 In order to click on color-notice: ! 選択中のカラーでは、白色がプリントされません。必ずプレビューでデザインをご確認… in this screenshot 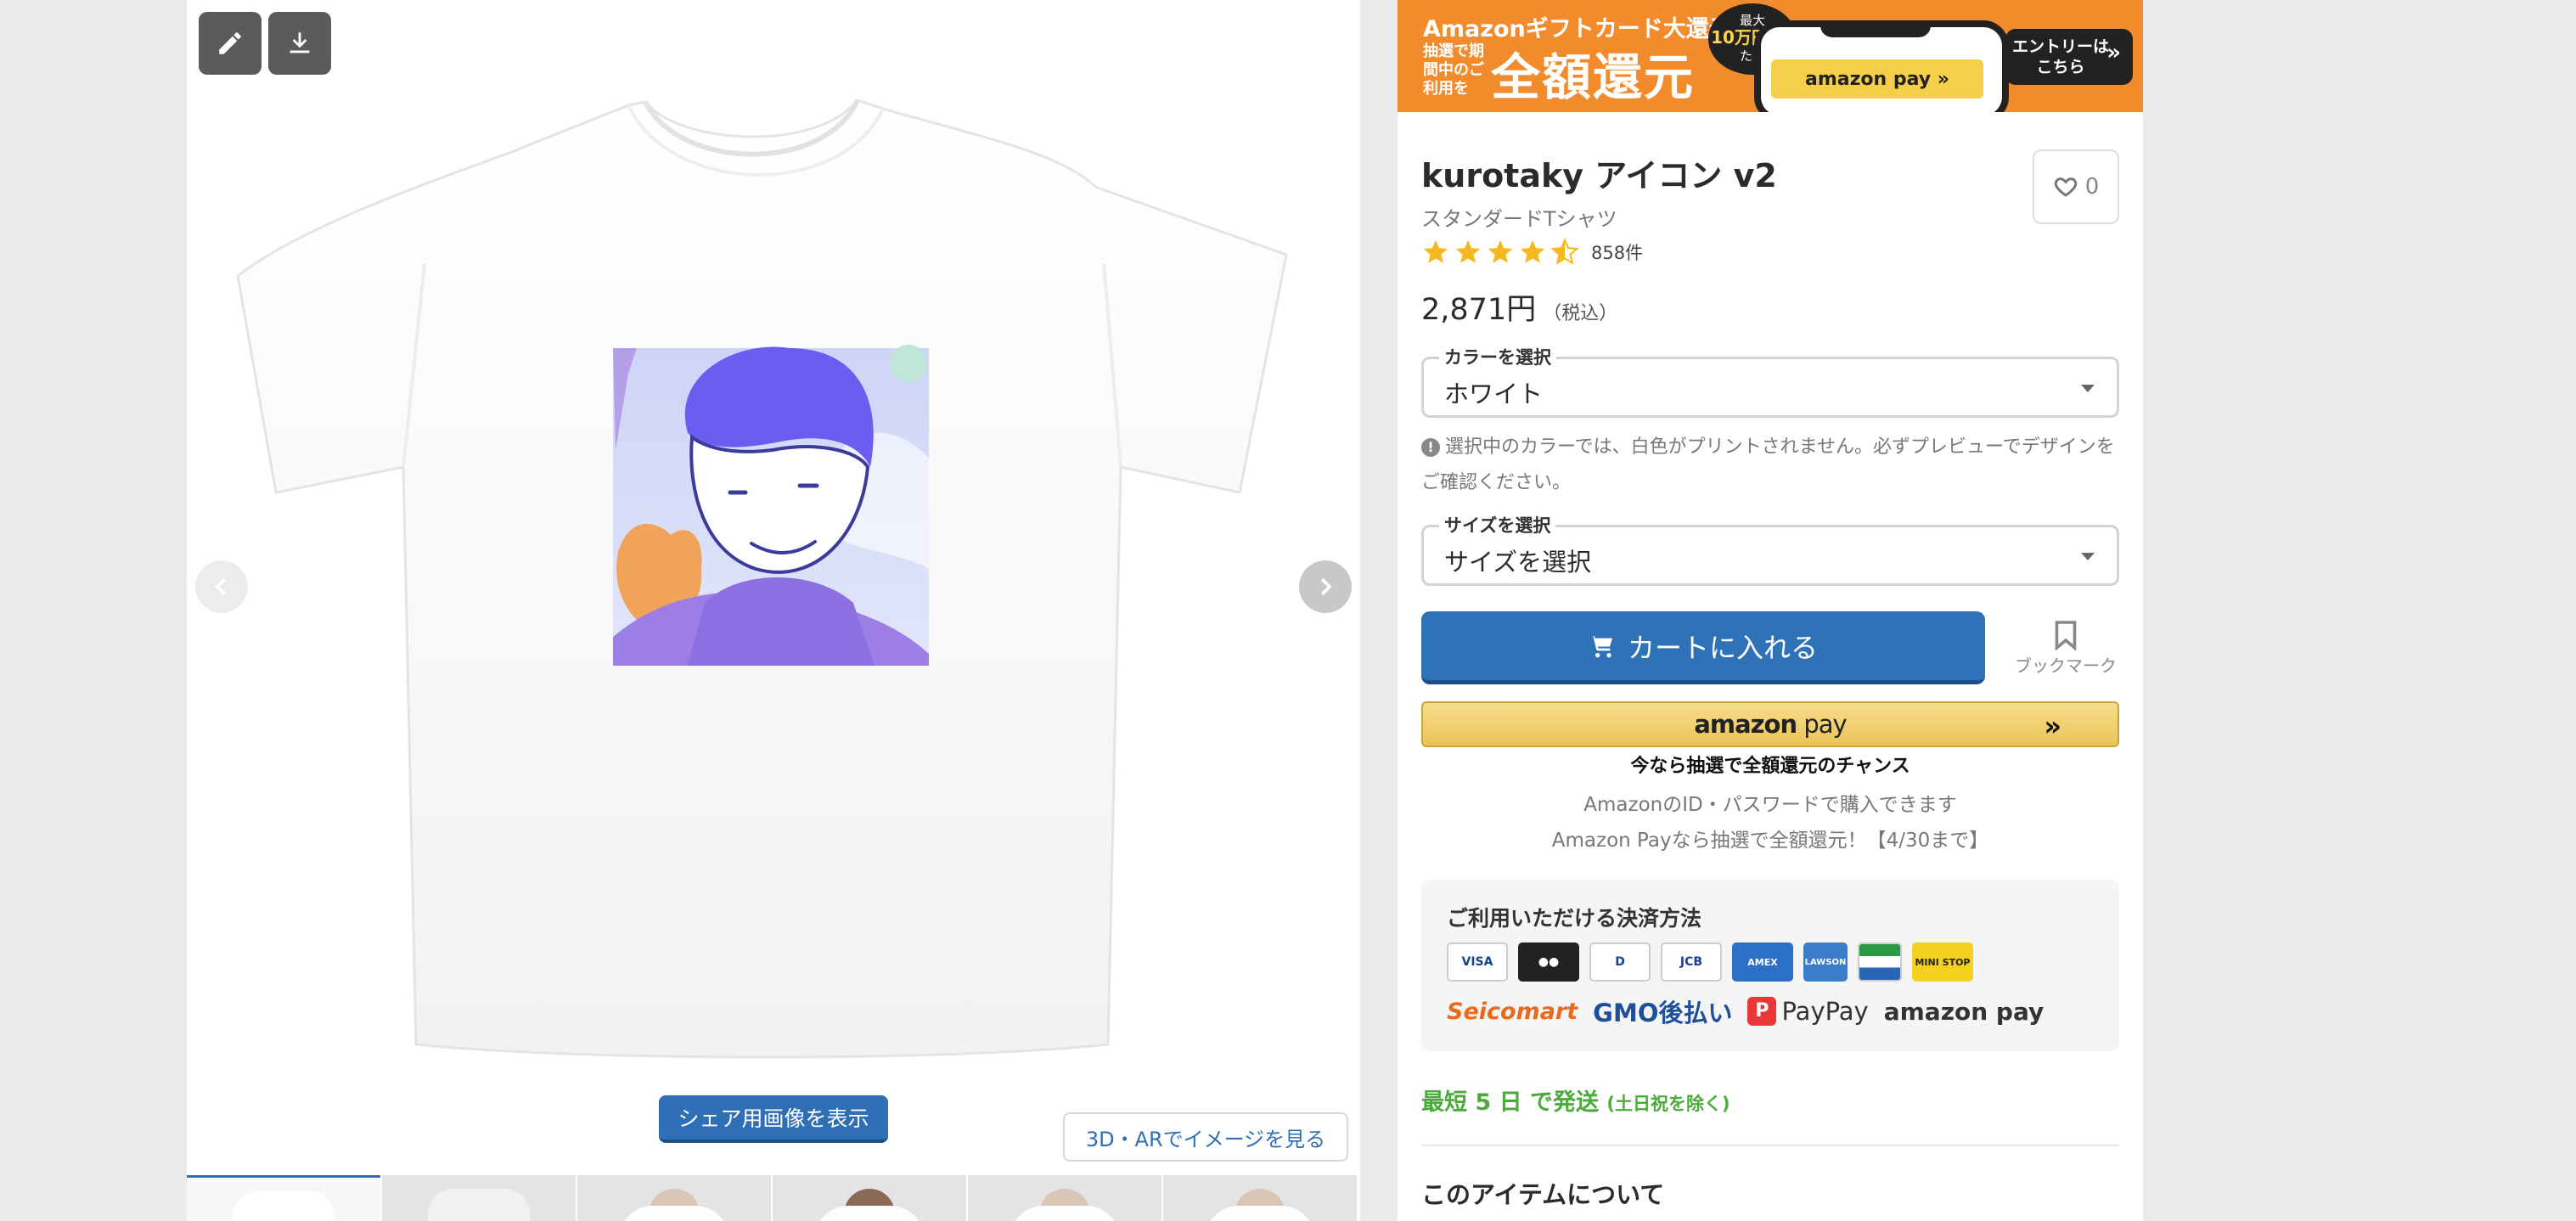, I will do `click(1770, 465)`.